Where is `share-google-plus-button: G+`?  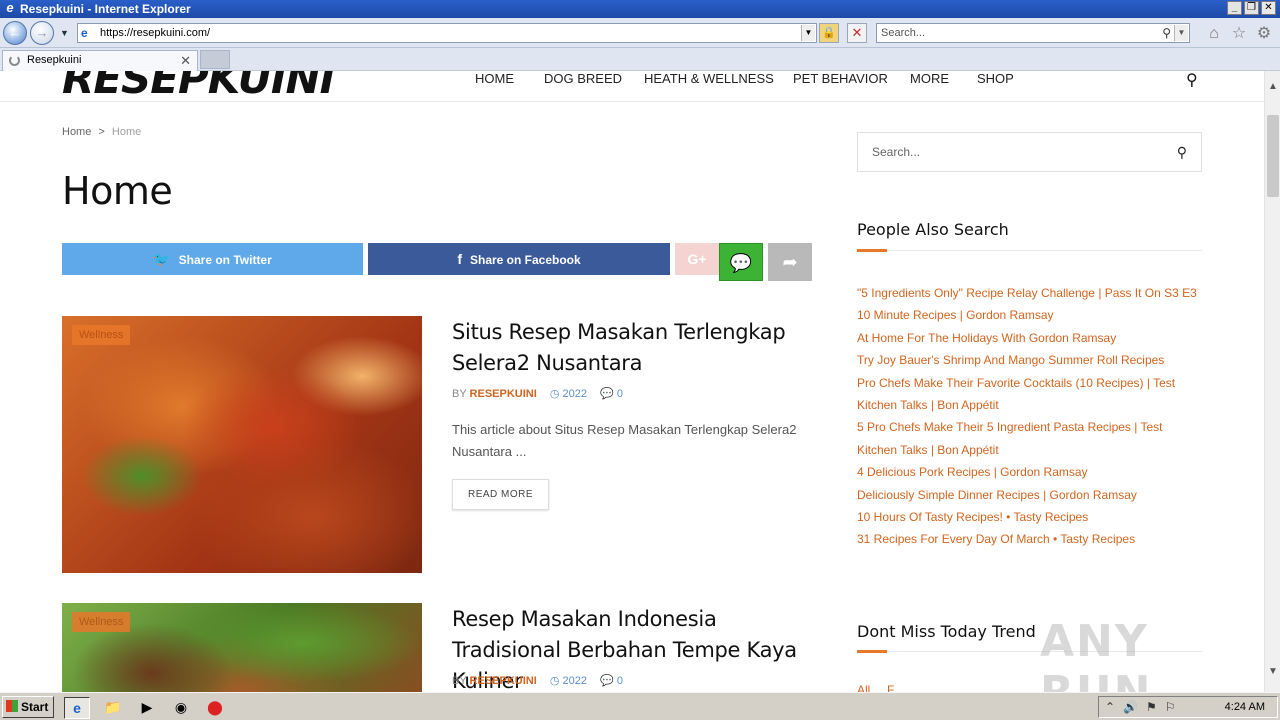 share-google-plus-button: G+ is located at coordinates (697, 259).